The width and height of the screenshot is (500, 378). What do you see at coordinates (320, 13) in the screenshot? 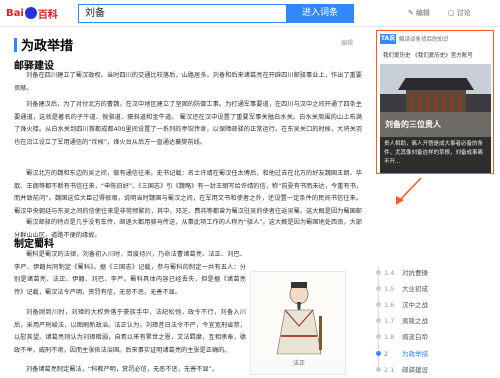
I see `search-button: 进入词条` at bounding box center [320, 13].